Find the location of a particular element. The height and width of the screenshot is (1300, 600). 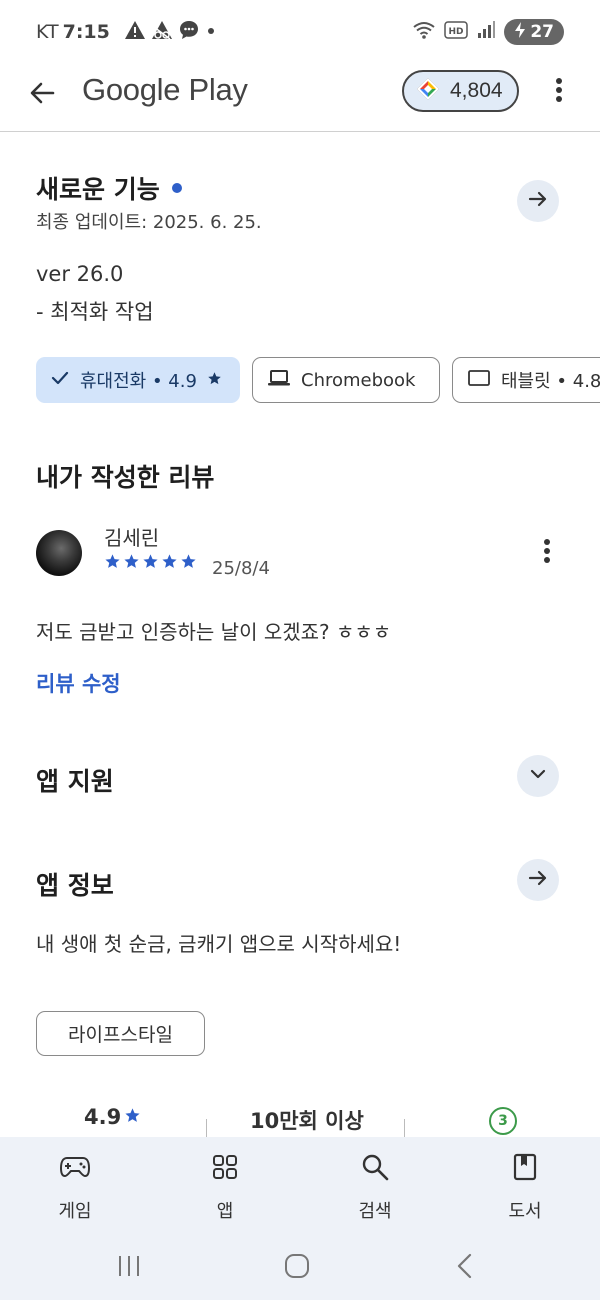

signal-icon is located at coordinates (486, 32).